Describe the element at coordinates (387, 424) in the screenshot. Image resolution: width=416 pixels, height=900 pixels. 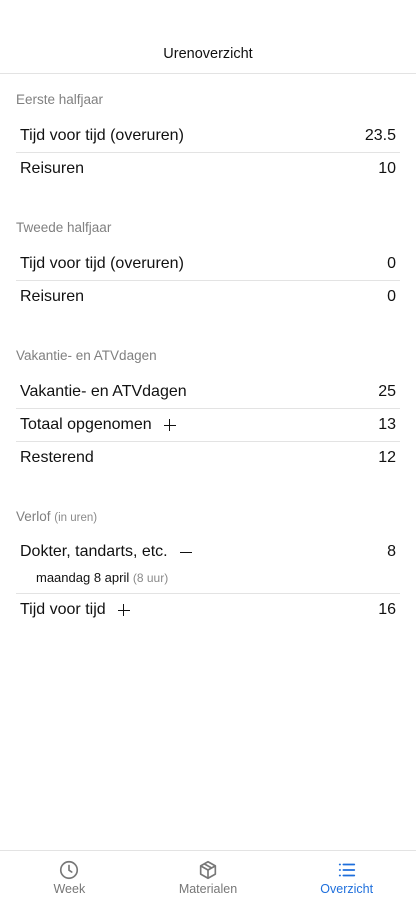
I see `row-value: 13` at that location.